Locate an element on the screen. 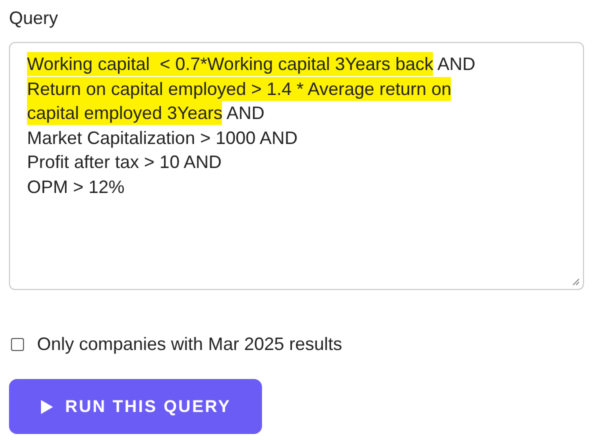 This screenshot has height=442, width=593. checkbox is located at coordinates (17, 344).